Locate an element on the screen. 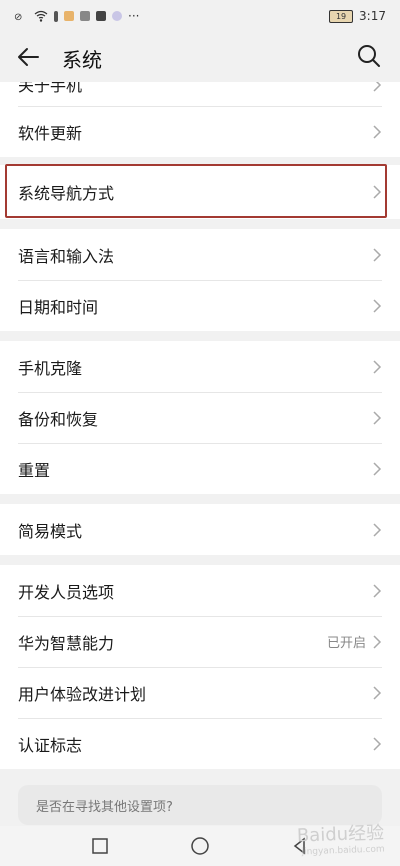 Image resolution: width=400 pixels, height=866 pixels. app-notification-icon is located at coordinates (69, 16).